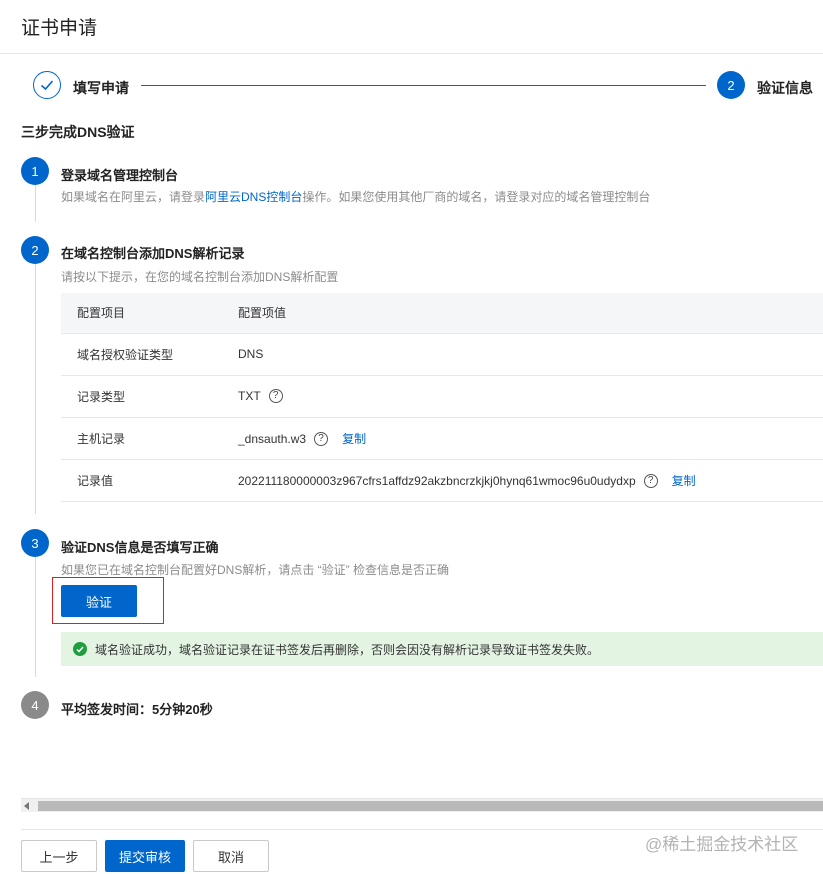  What do you see at coordinates (141, 313) in the screenshot?
I see `header-config-item: 配置项目` at bounding box center [141, 313].